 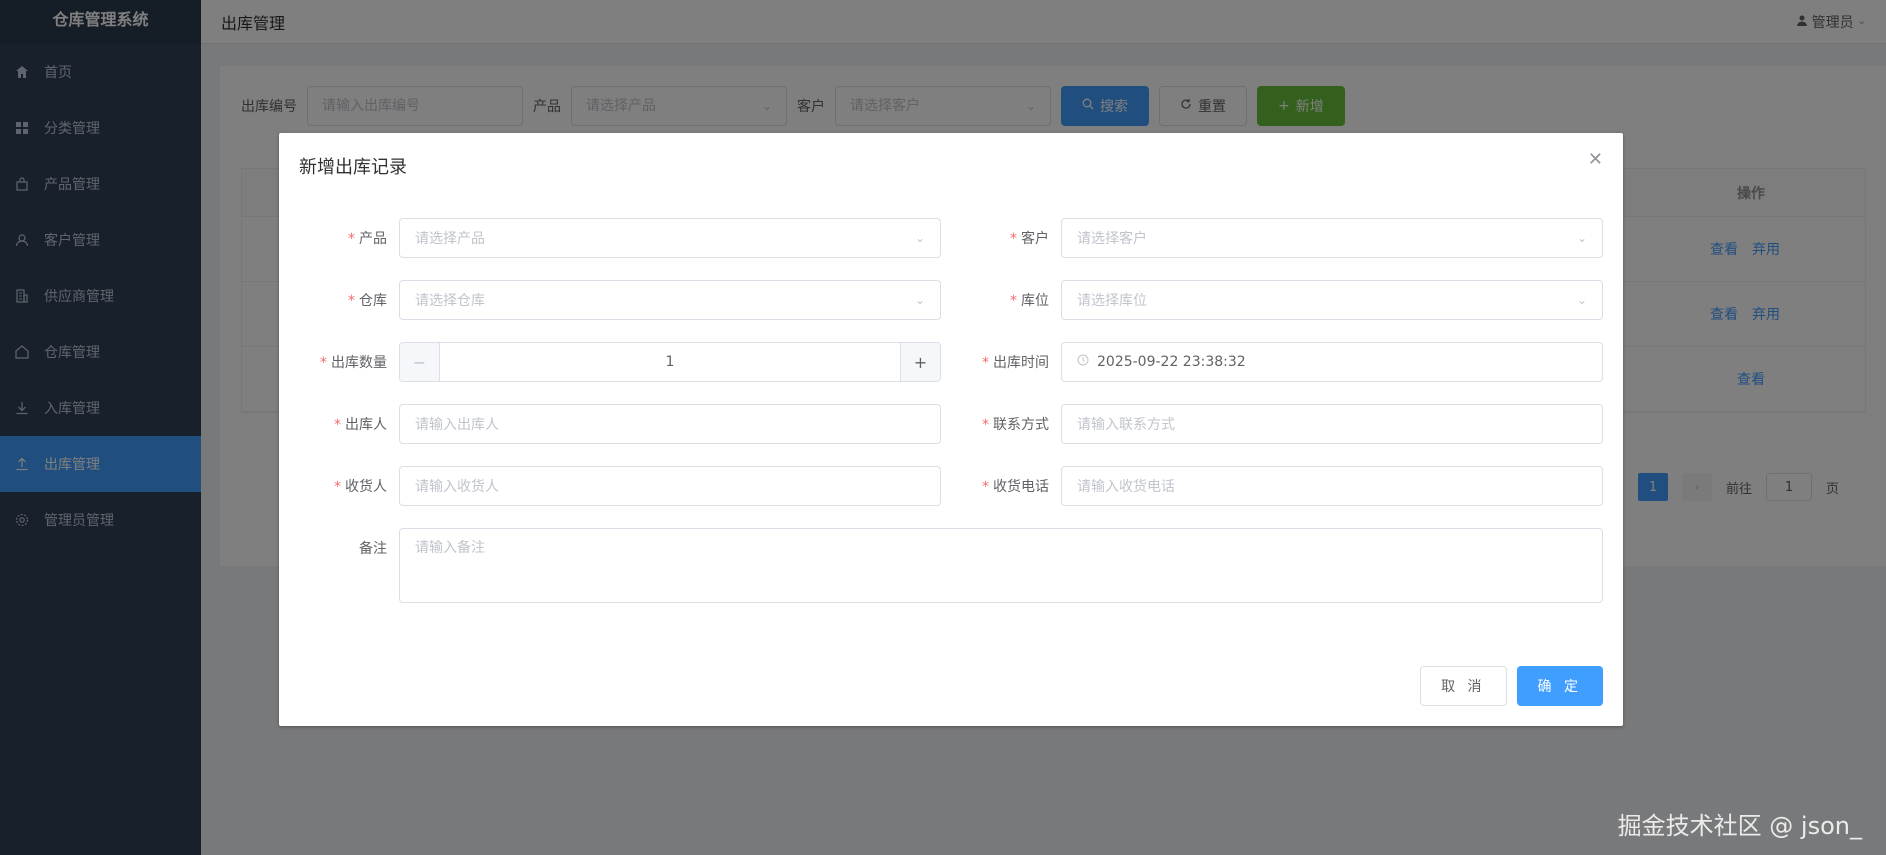 I want to click on form-item-product: * 产品 请选择产品 ⌄, so click(x=610, y=238).